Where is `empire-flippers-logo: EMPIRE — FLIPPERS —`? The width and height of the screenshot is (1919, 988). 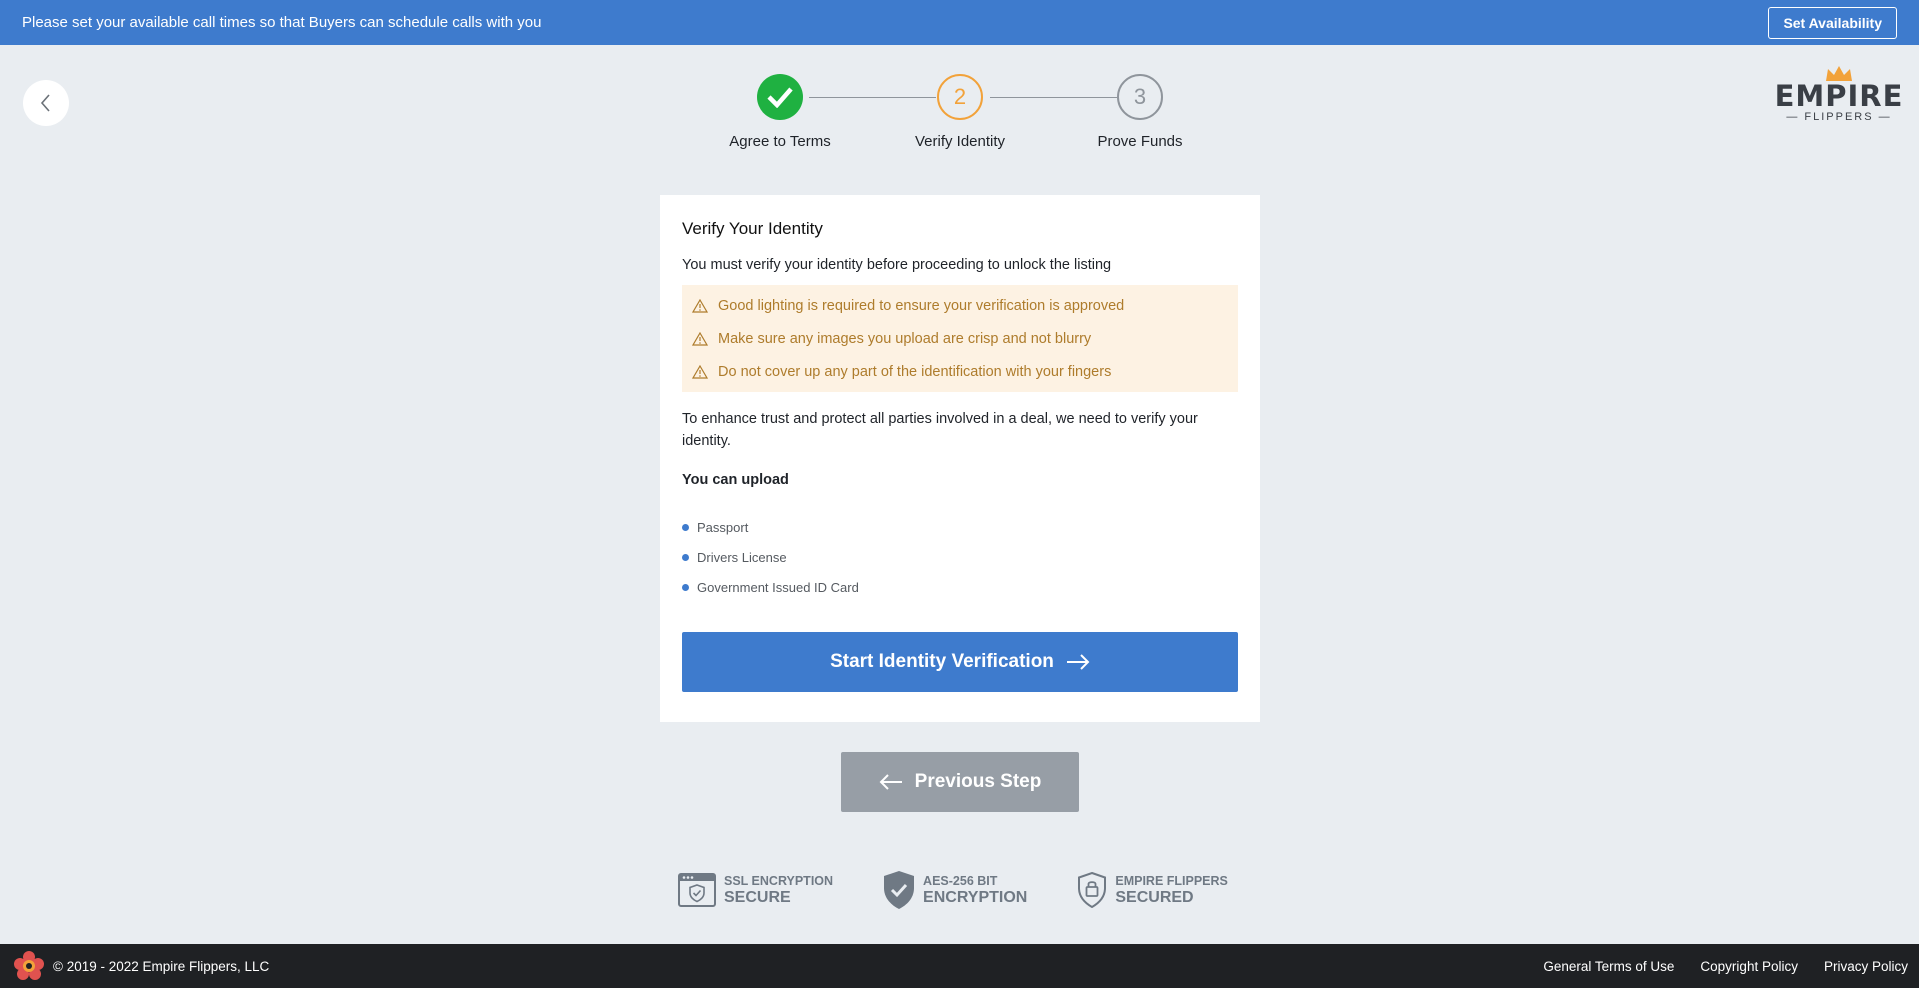 empire-flippers-logo: EMPIRE — FLIPPERS — is located at coordinates (1839, 99).